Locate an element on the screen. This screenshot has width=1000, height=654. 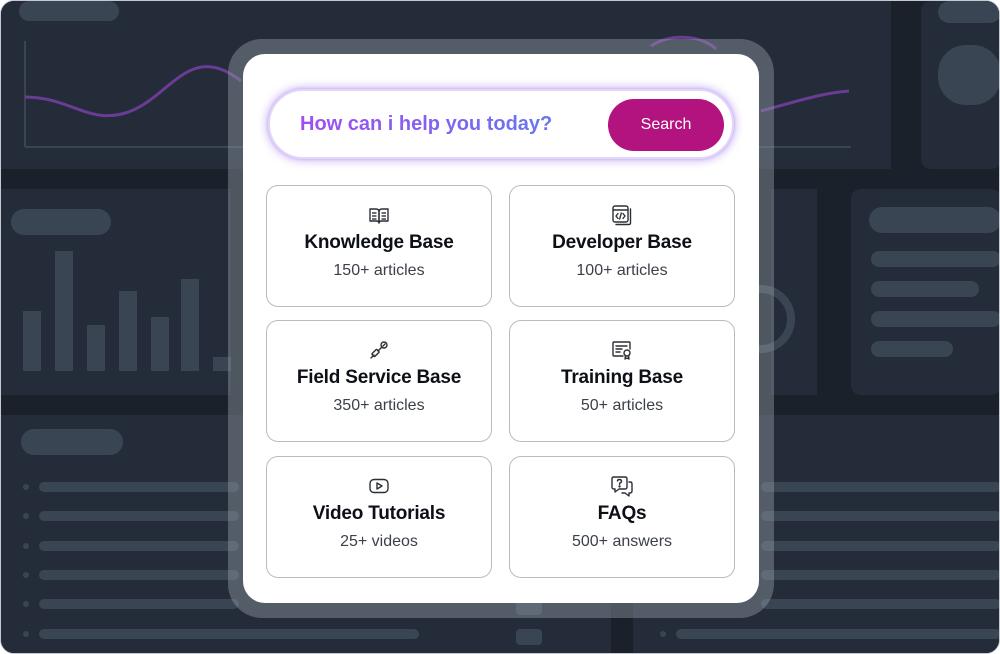
bg-top-left-block is located at coordinates (116, 85).